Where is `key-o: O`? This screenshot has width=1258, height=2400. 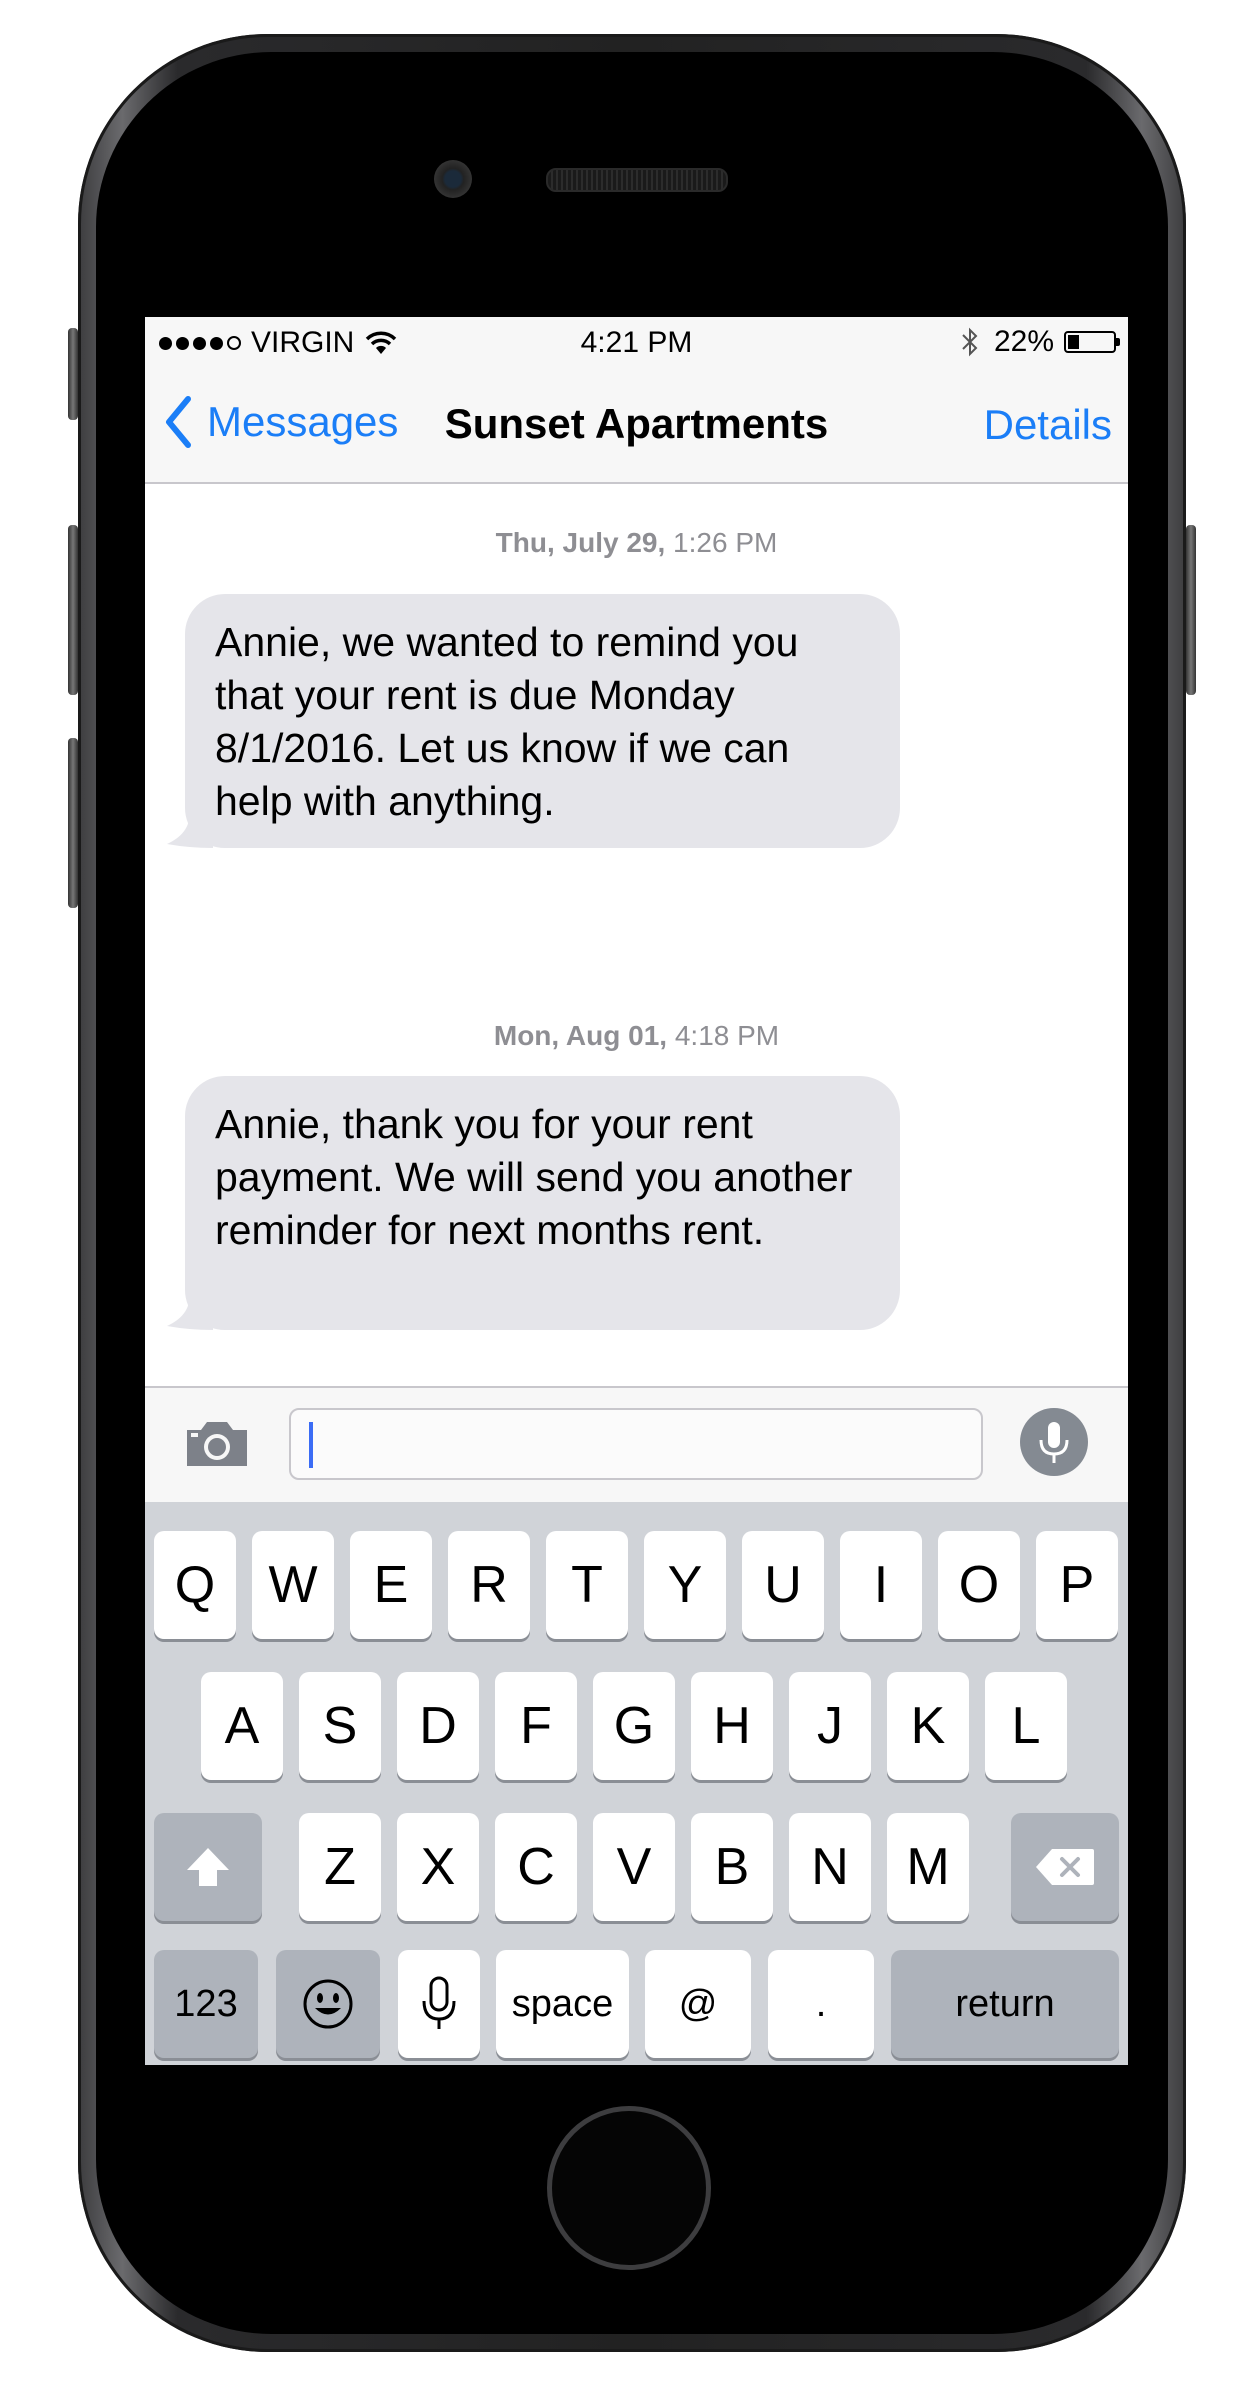 key-o: O is located at coordinates (979, 1585).